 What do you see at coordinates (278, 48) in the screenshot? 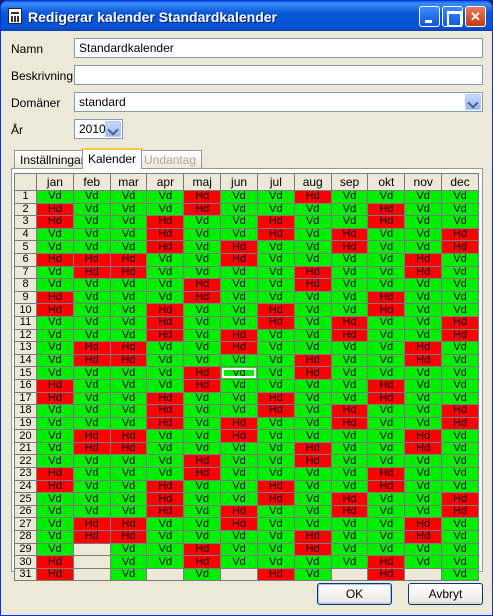
I see `name-field: Standardkalender` at bounding box center [278, 48].